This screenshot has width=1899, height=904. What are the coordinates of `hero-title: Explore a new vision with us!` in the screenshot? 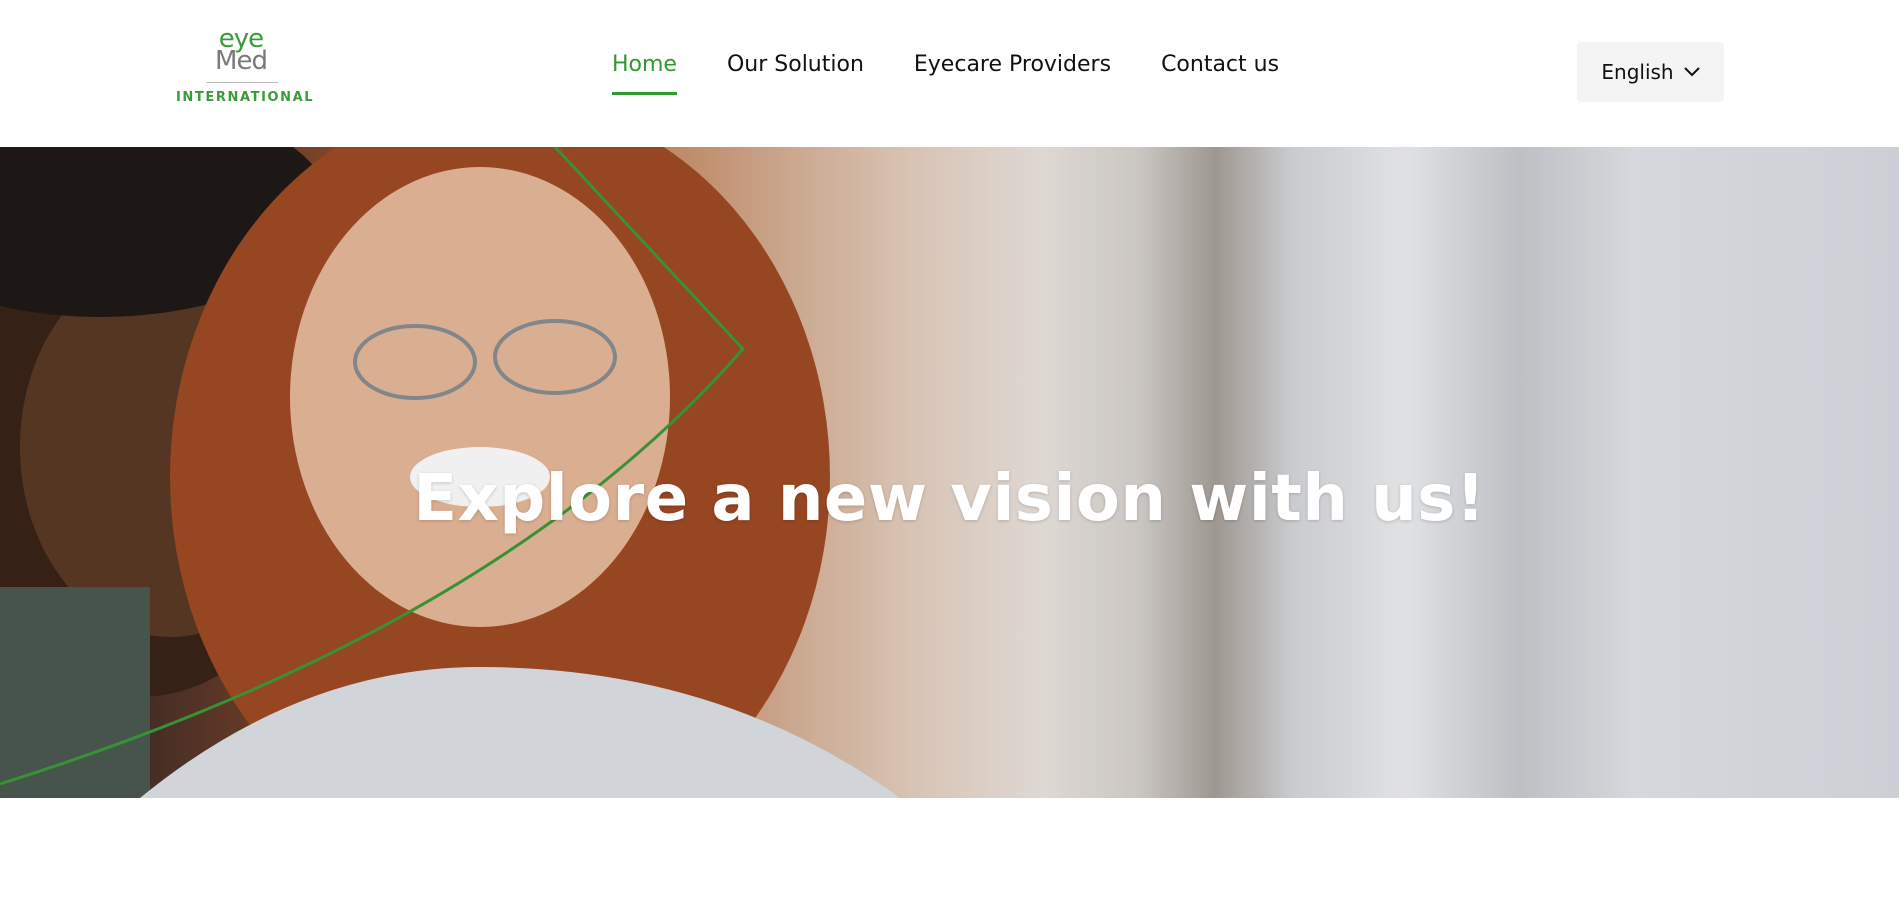 It's located at (949, 498).